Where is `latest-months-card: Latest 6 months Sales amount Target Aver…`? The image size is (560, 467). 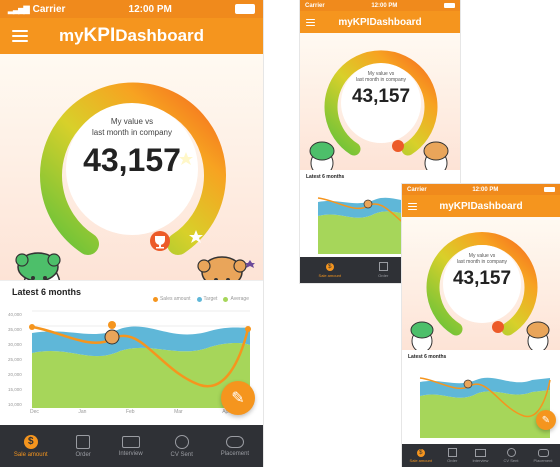
latest-months-card: Latest 6 months Sales amount Target Aver… is located at coordinates (131, 349).